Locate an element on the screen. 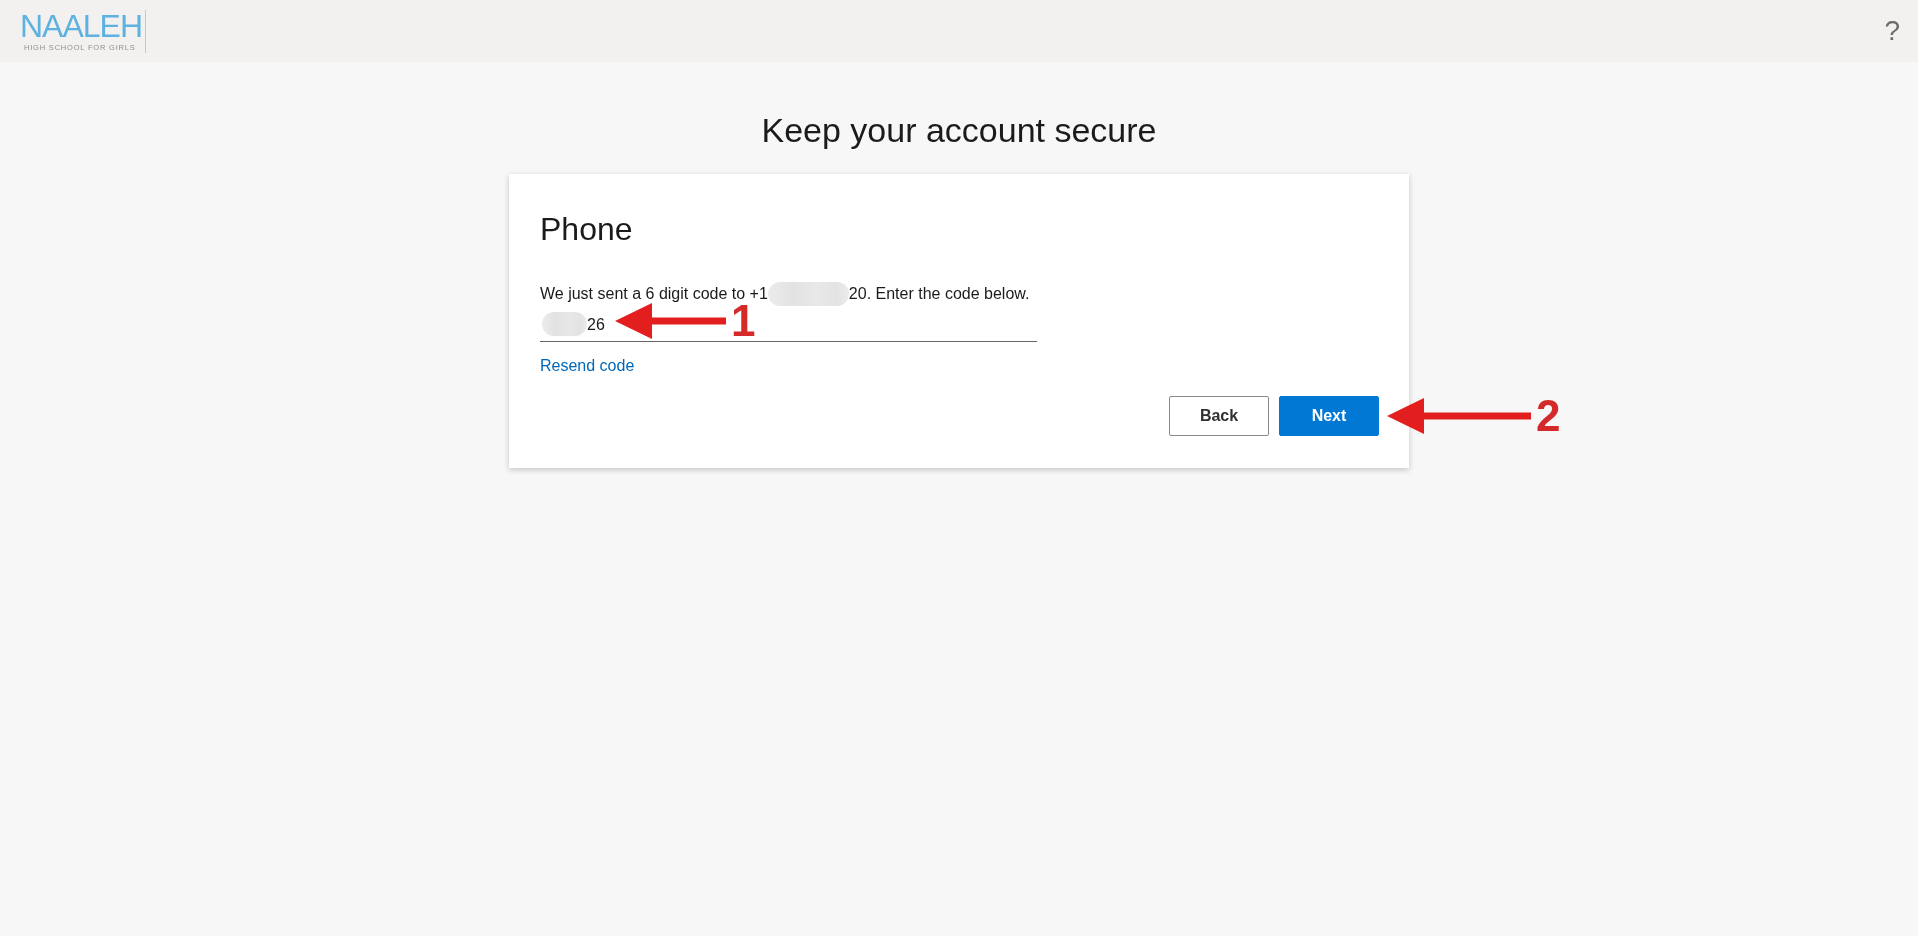  annotation-number: 2 is located at coordinates (1548, 416).